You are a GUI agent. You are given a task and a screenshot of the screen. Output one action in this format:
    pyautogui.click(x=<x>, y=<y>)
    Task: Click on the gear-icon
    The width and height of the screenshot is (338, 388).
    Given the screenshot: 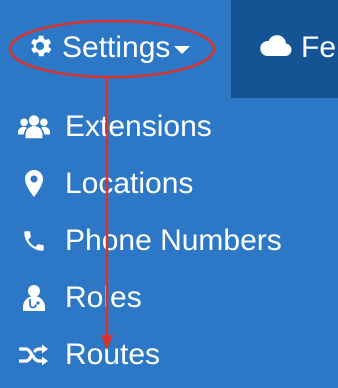 What is the action you would take?
    pyautogui.click(x=40, y=48)
    